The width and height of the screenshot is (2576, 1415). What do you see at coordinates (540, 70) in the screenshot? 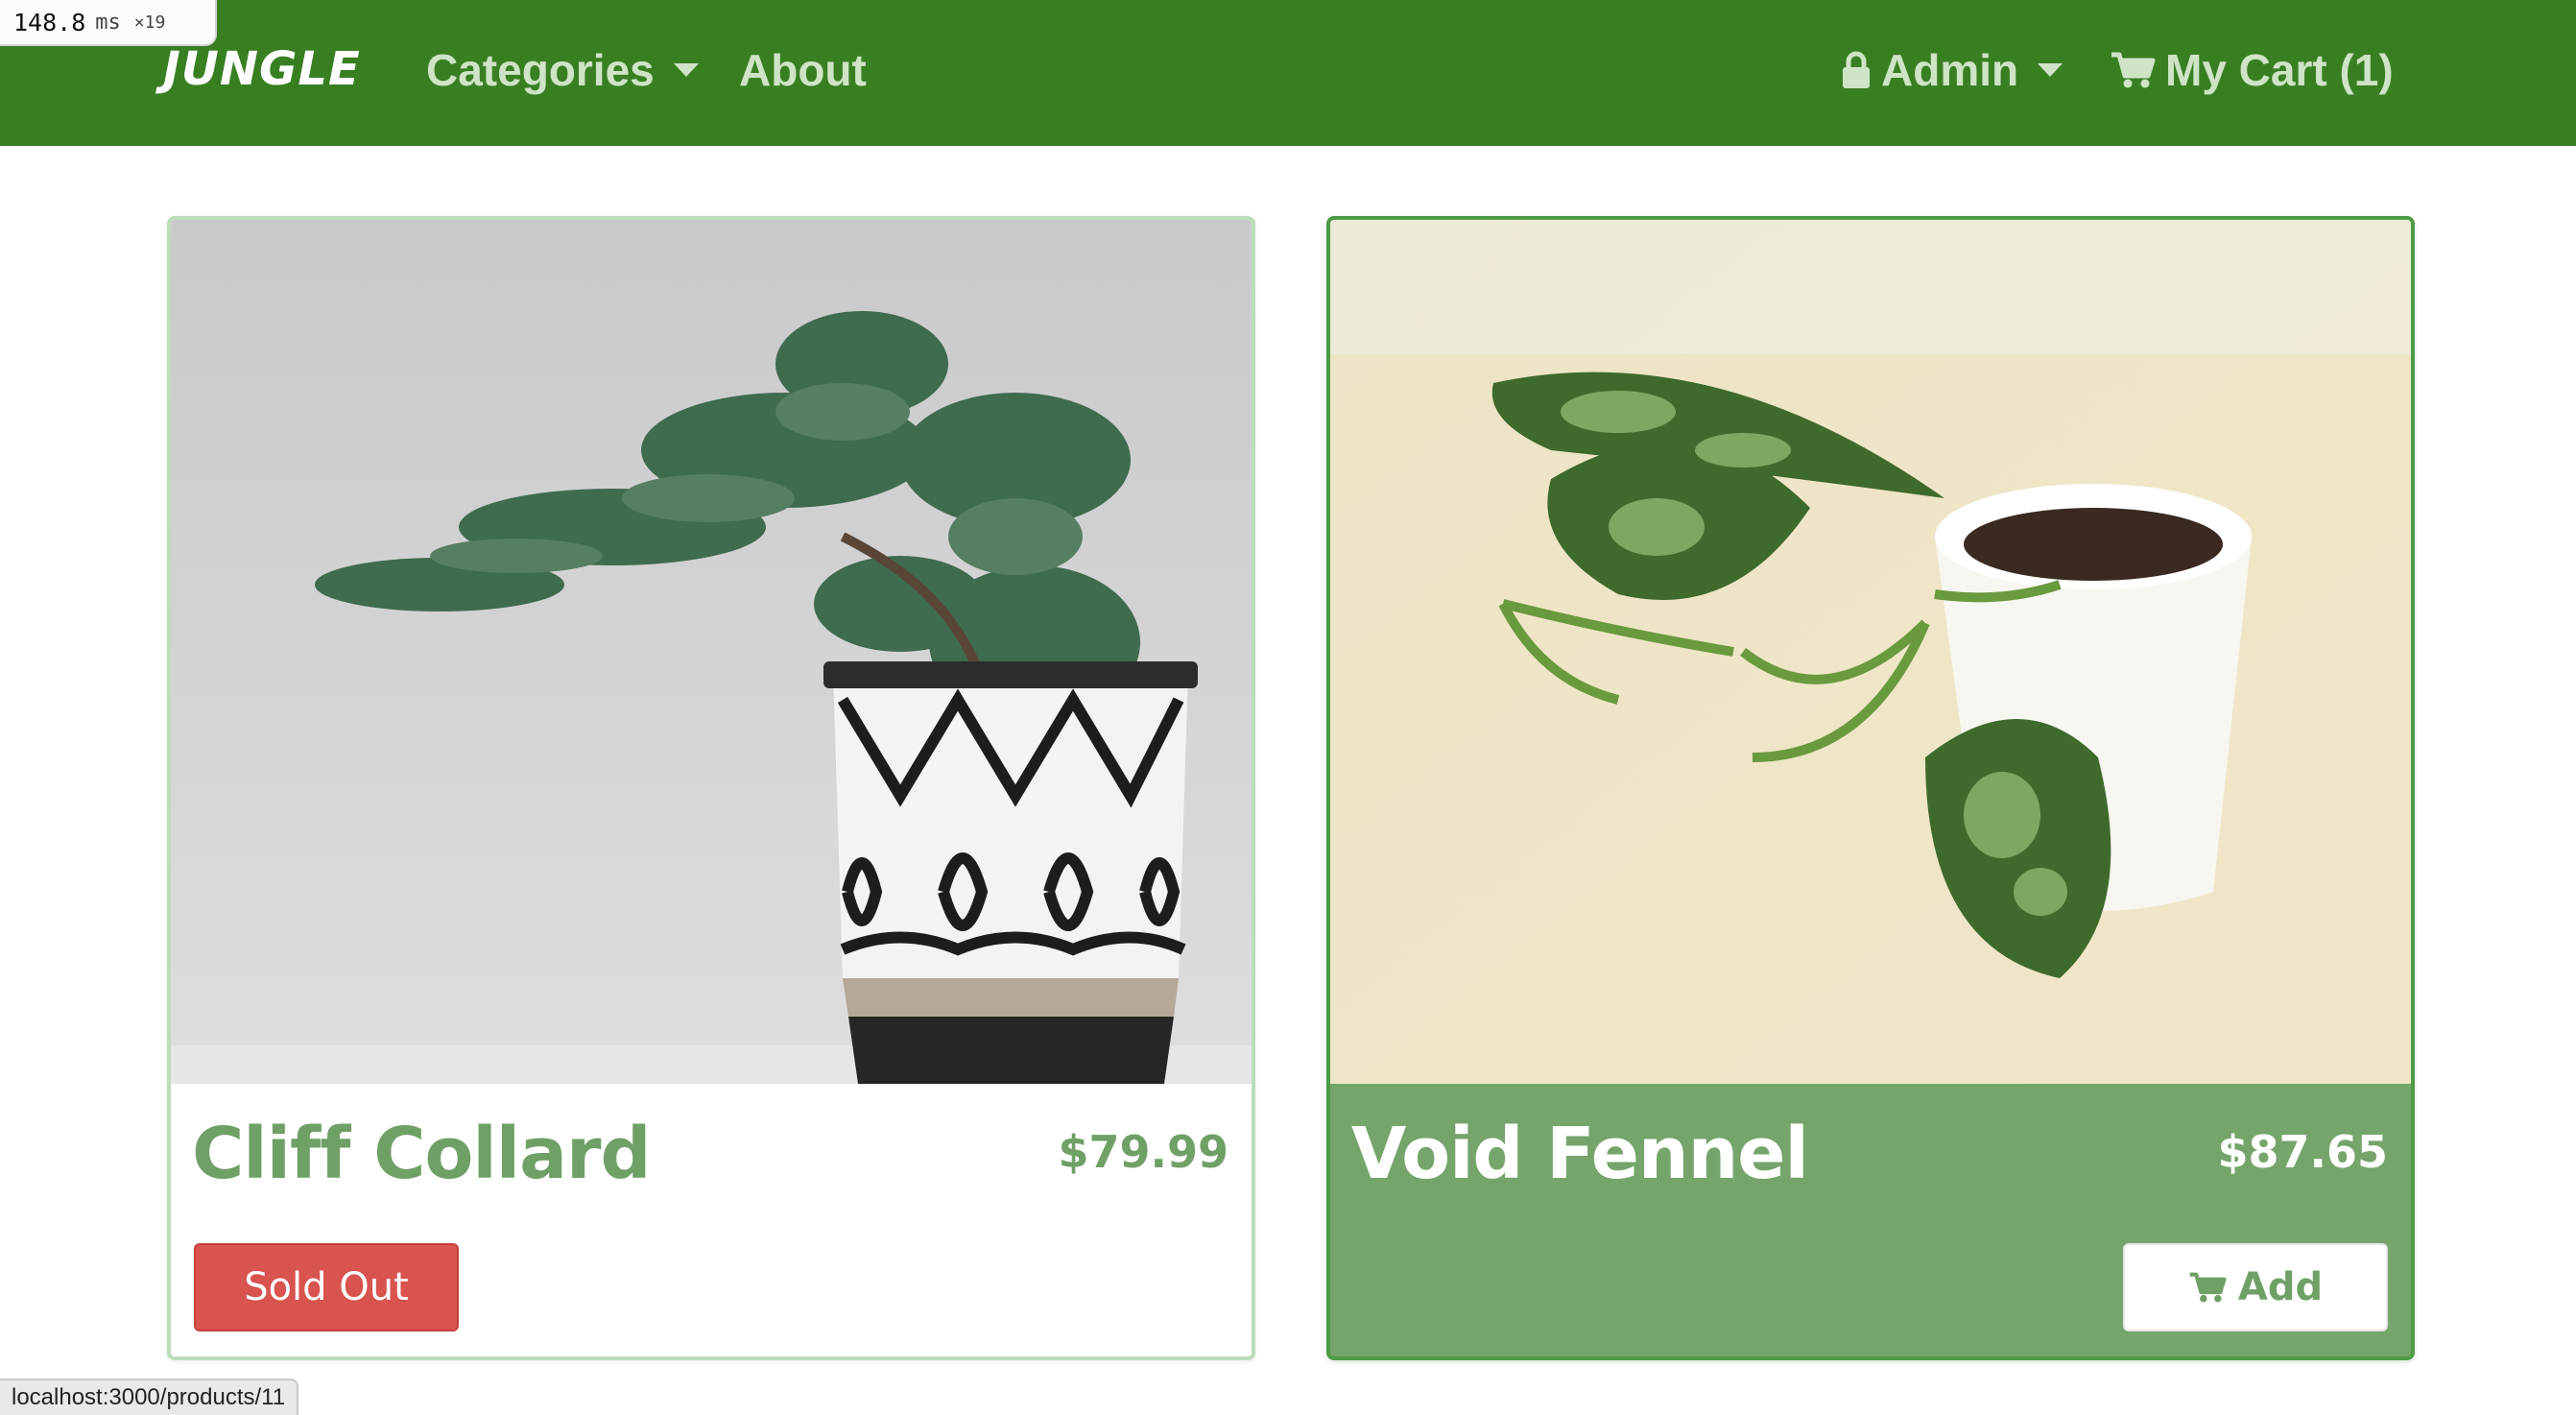
I see `categories-label: Categories` at bounding box center [540, 70].